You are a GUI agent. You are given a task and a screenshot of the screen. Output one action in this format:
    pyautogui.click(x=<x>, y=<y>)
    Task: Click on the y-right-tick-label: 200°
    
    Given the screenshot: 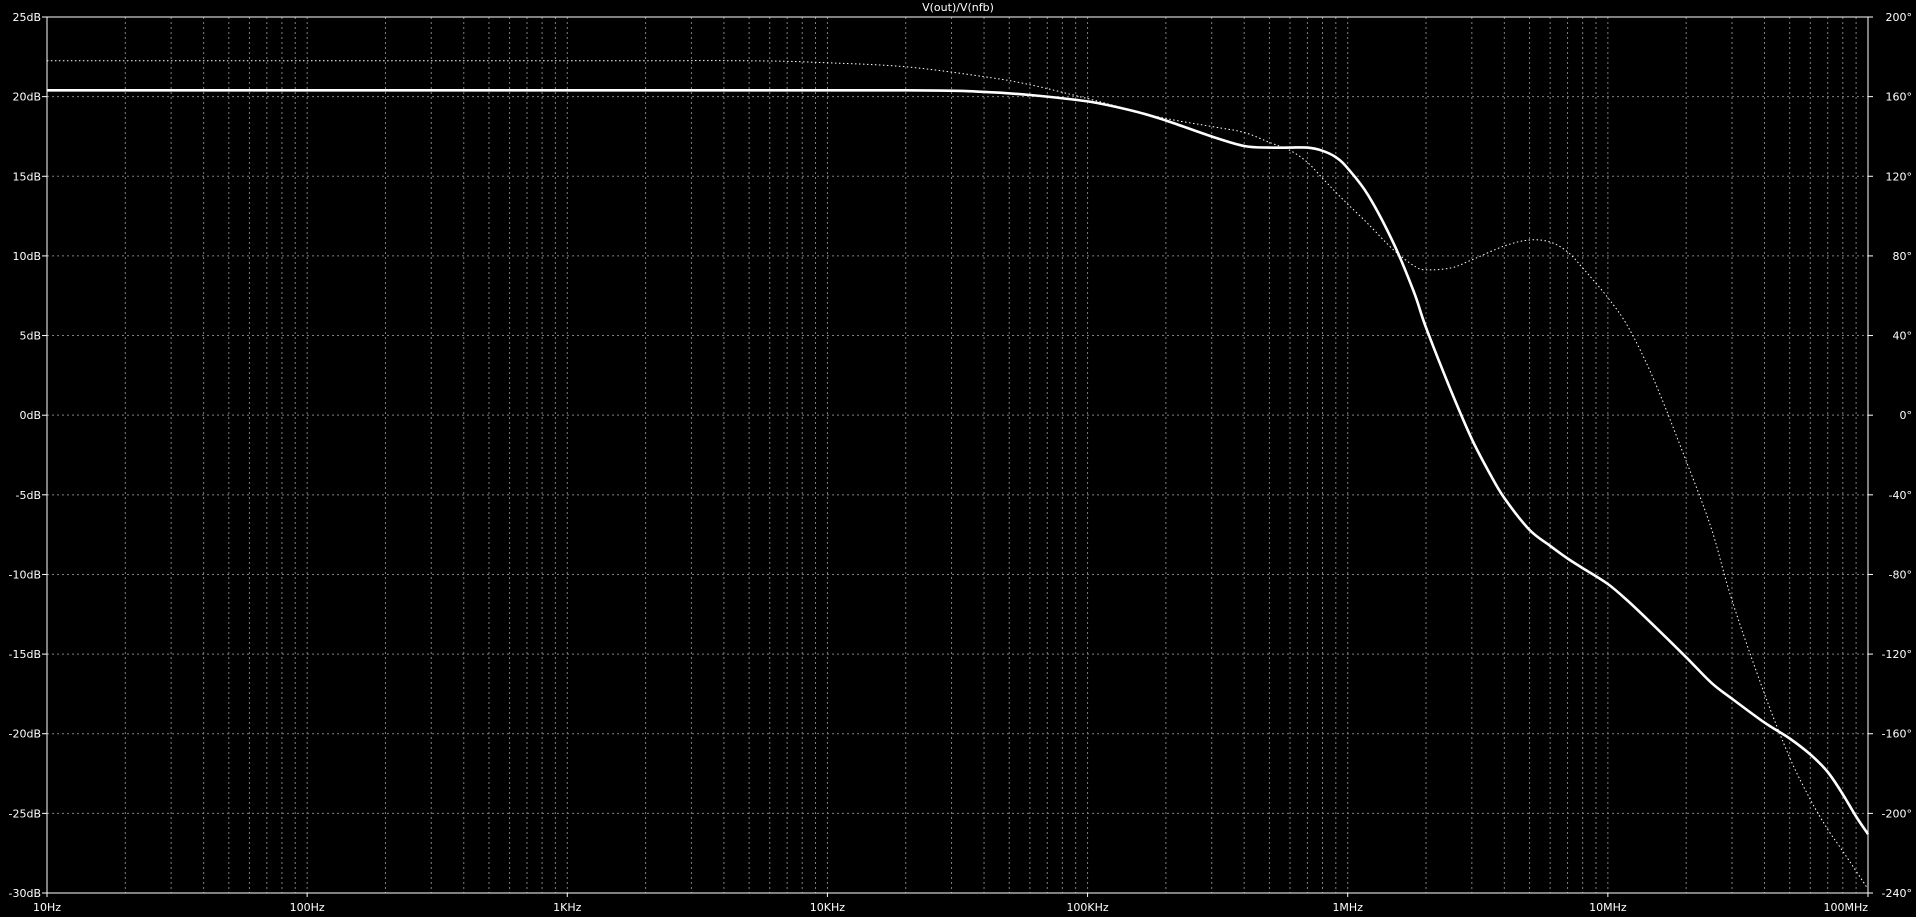 What is the action you would take?
    pyautogui.click(x=1899, y=17)
    